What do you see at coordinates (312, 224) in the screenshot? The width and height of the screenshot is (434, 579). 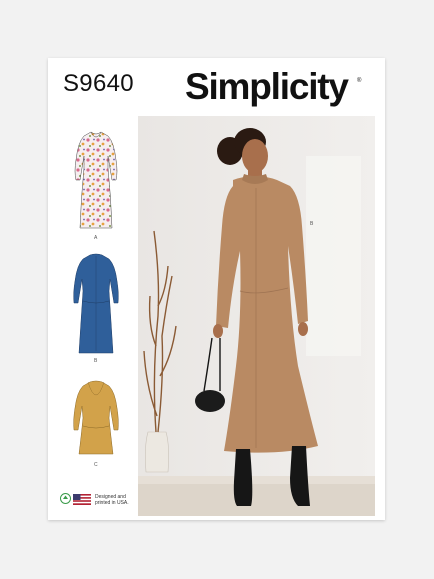 I see `photo-view-label: B` at bounding box center [312, 224].